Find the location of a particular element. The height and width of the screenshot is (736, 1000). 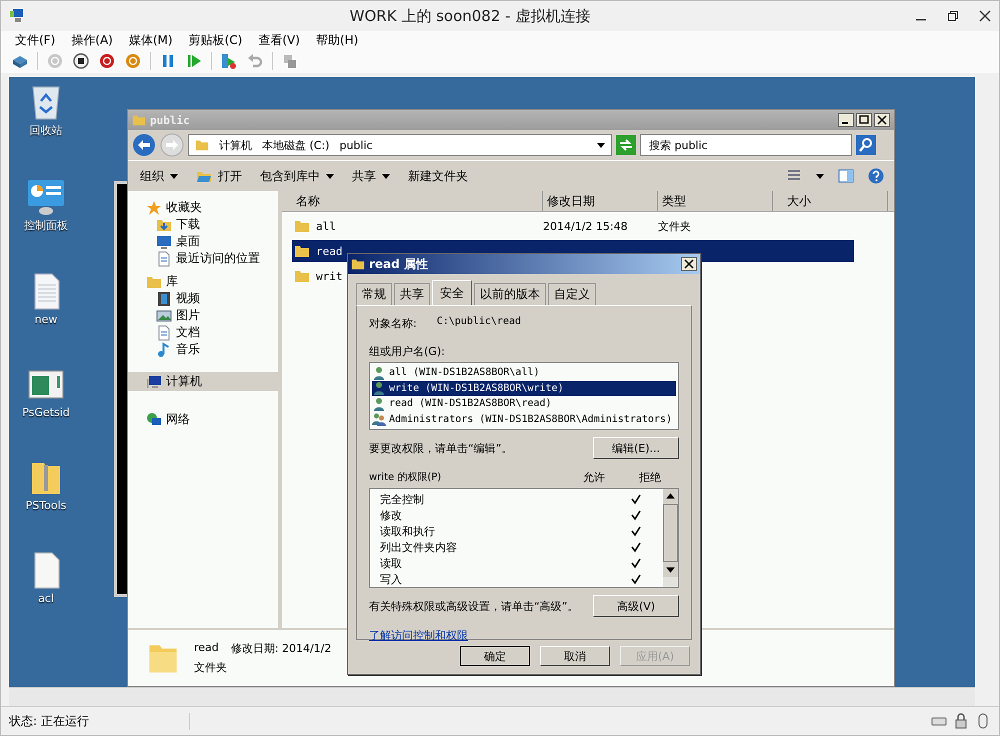

field-label: write 的权限(P) is located at coordinates (405, 477).